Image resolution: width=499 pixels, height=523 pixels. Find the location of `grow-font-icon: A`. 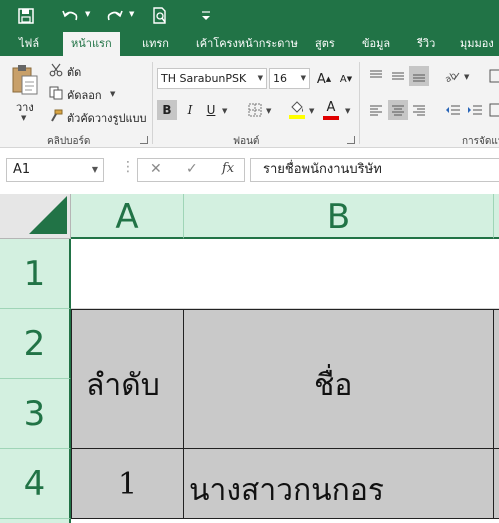

grow-font-icon: A is located at coordinates (321, 79).